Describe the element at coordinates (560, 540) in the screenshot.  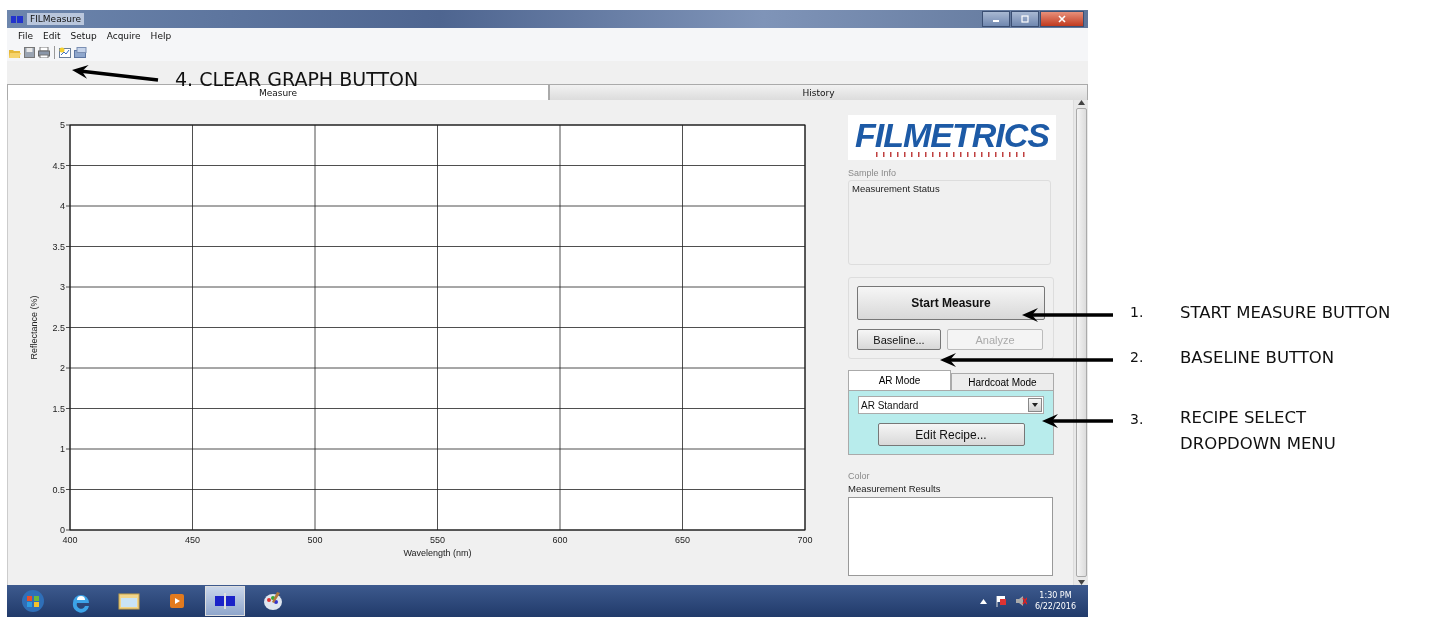
I see `axis-tick-label: 600` at that location.